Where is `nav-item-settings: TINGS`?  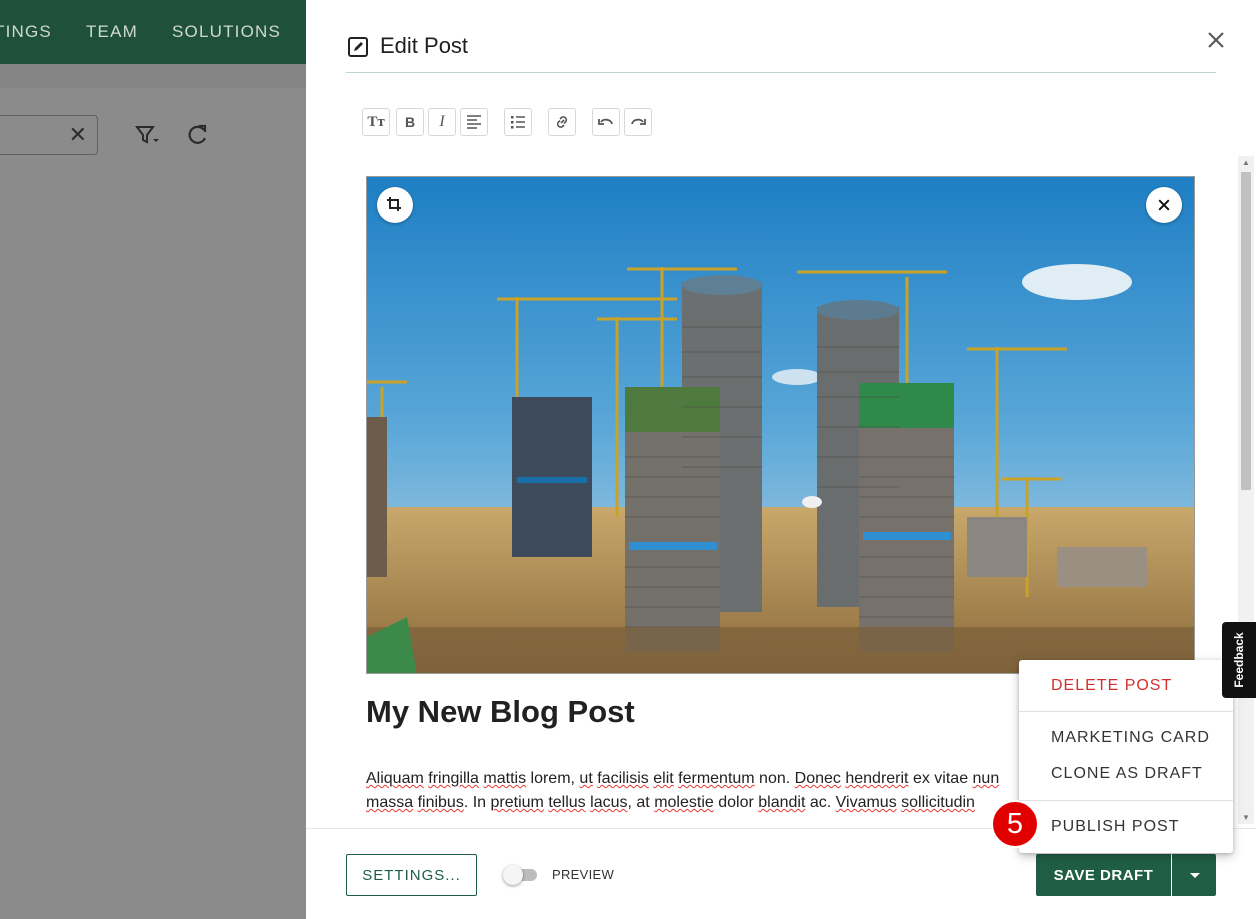
nav-item-settings: TINGS is located at coordinates (26, 32).